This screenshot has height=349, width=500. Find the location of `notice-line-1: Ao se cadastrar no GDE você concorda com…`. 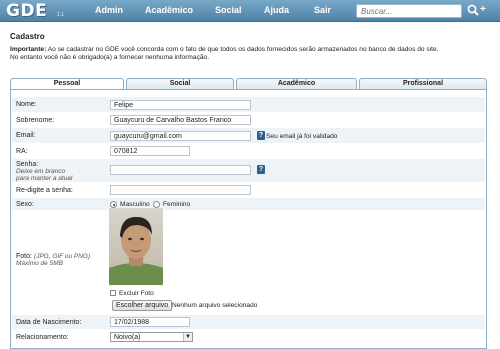

notice-line-1: Ao se cadastrar no GDE você concorda com… is located at coordinates (242, 49).